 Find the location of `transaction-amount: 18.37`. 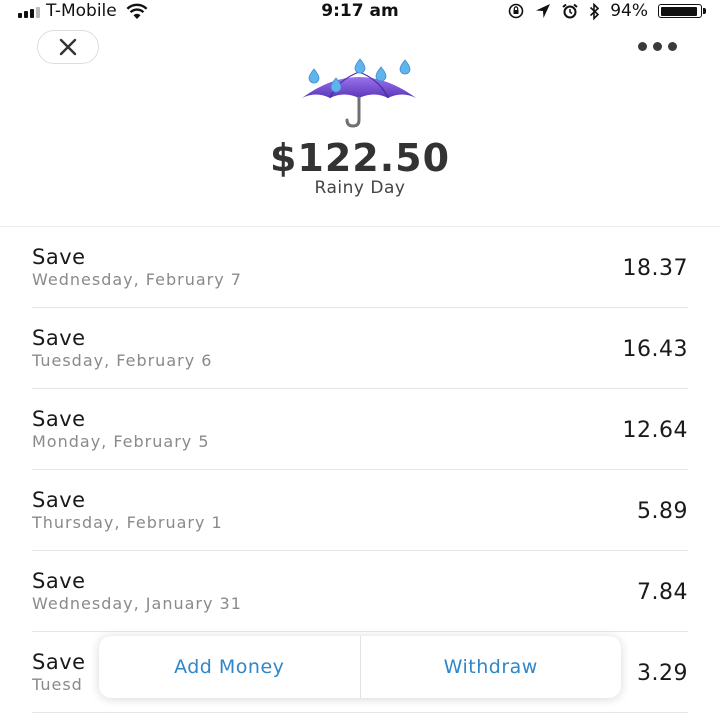

transaction-amount: 18.37 is located at coordinates (655, 268).